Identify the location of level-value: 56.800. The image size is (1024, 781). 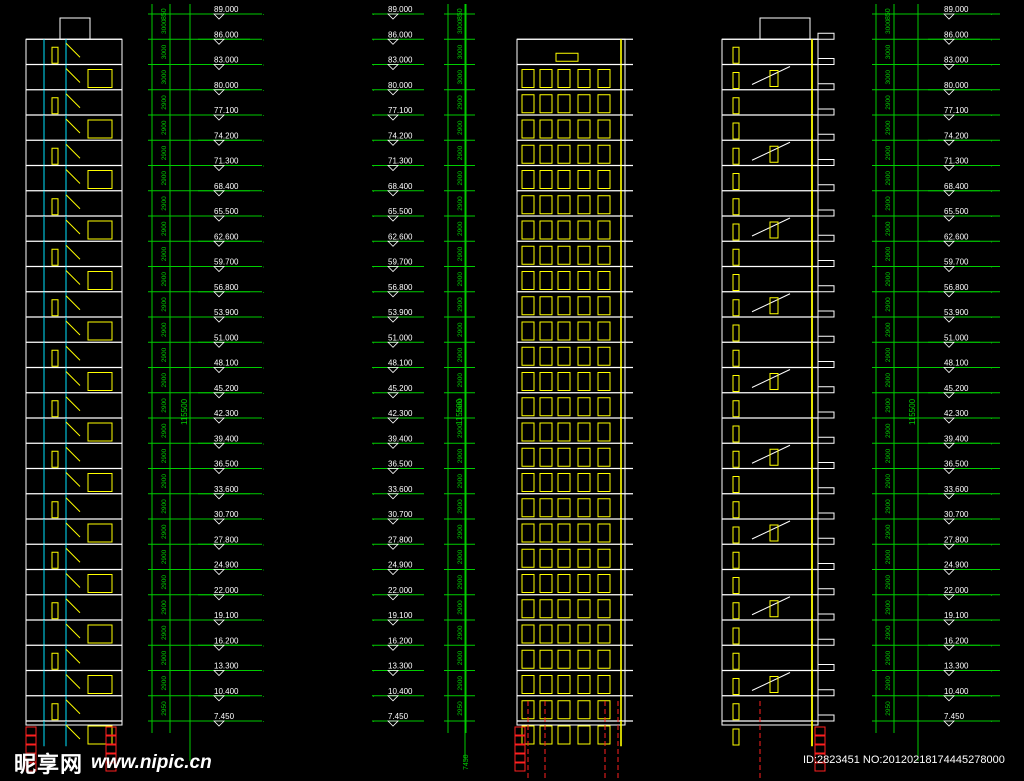
(226, 287).